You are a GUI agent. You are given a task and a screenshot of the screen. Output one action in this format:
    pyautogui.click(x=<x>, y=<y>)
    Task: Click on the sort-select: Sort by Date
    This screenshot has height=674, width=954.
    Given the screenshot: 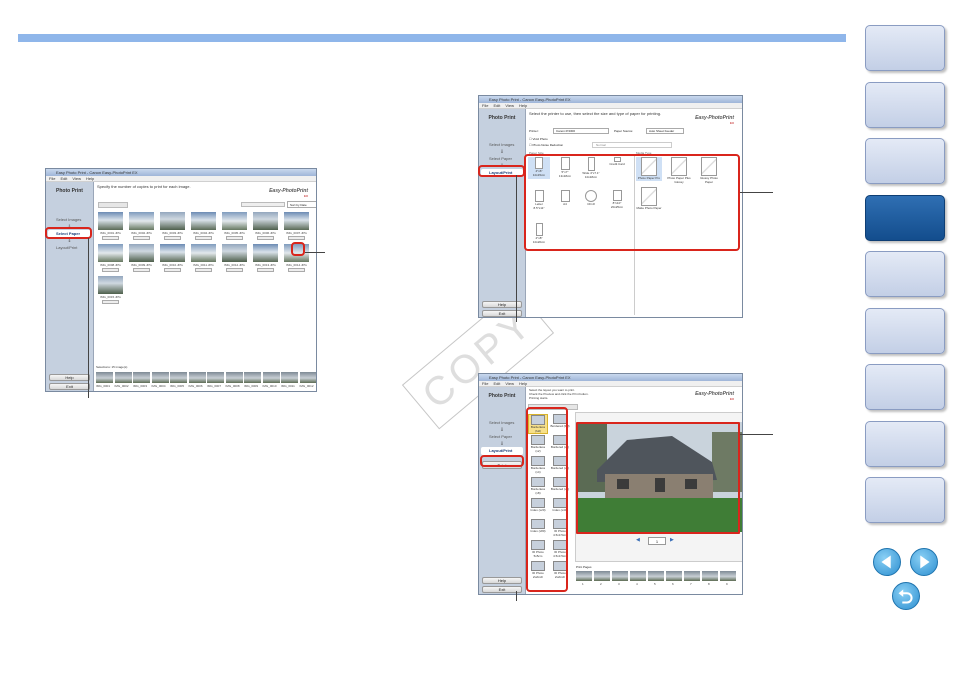 What is the action you would take?
    pyautogui.click(x=301, y=204)
    